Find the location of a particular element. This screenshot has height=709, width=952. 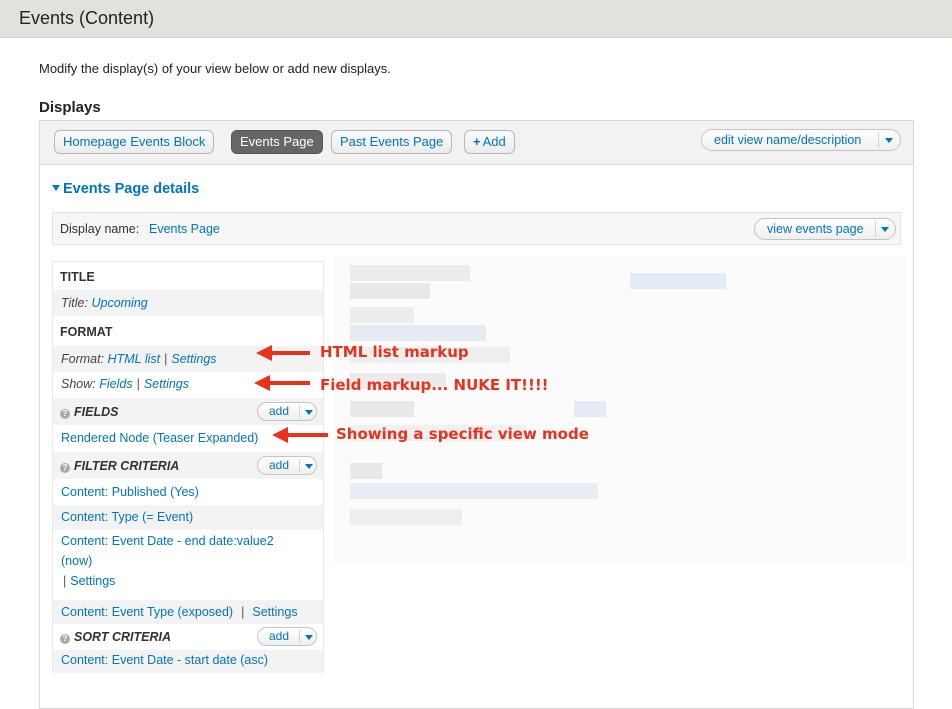

tab-events-page: Events Page is located at coordinates (277, 142).